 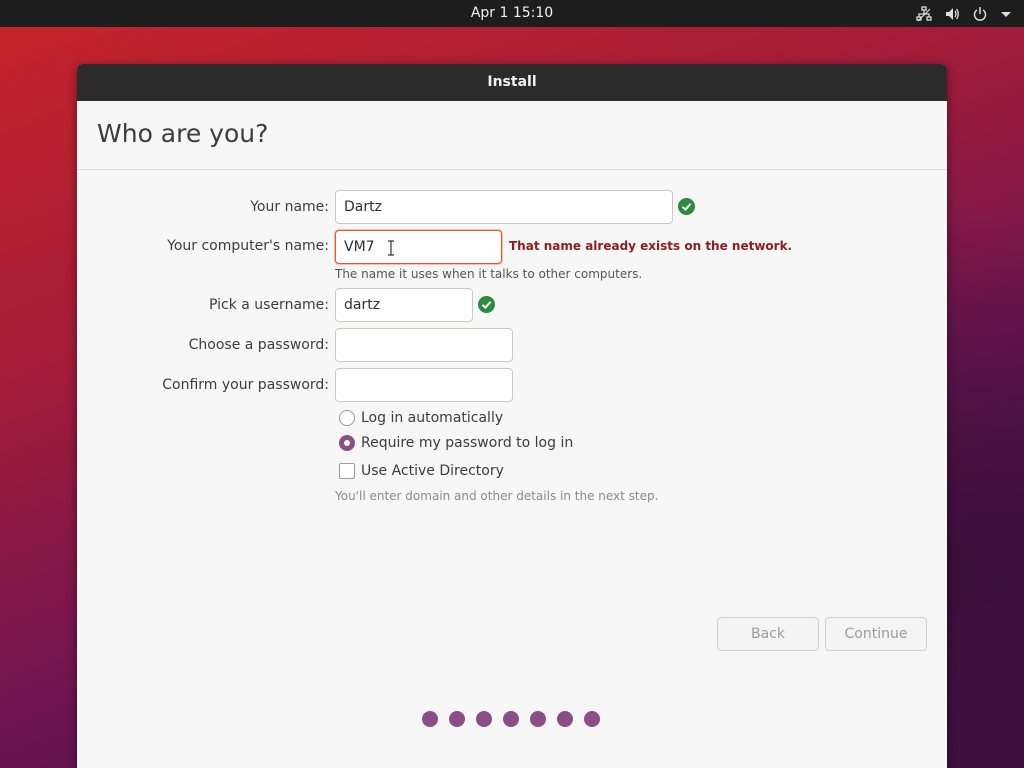 What do you see at coordinates (268, 305) in the screenshot?
I see `username-label: Pick a username:` at bounding box center [268, 305].